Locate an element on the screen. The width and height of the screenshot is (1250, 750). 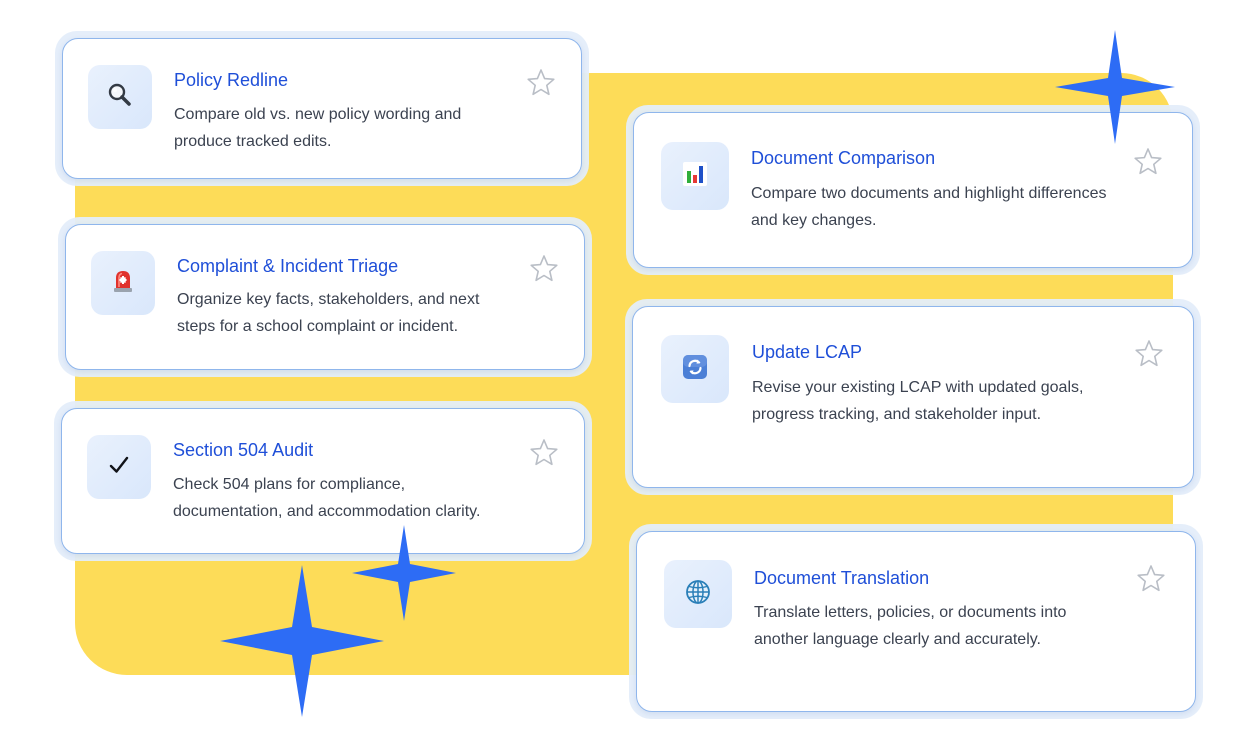
magnifying-glass-icon is located at coordinates (120, 97).